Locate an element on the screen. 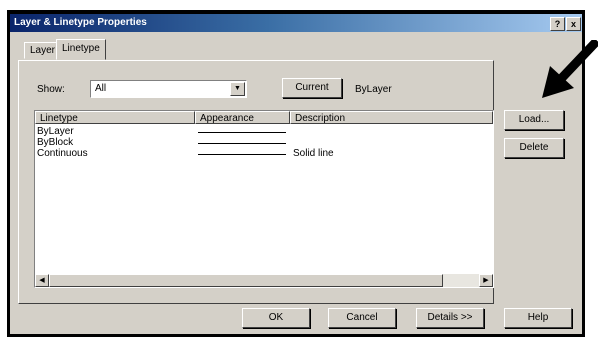  window-title: Layer & Linetype Properties is located at coordinates (80, 22).